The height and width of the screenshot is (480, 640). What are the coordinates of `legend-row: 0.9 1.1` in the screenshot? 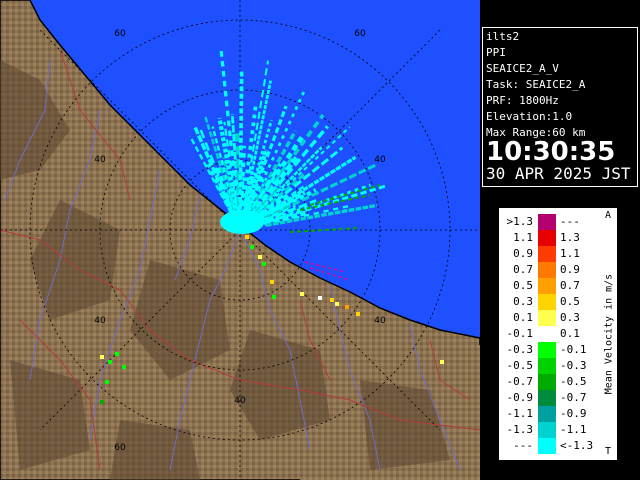 It's located at (558, 254).